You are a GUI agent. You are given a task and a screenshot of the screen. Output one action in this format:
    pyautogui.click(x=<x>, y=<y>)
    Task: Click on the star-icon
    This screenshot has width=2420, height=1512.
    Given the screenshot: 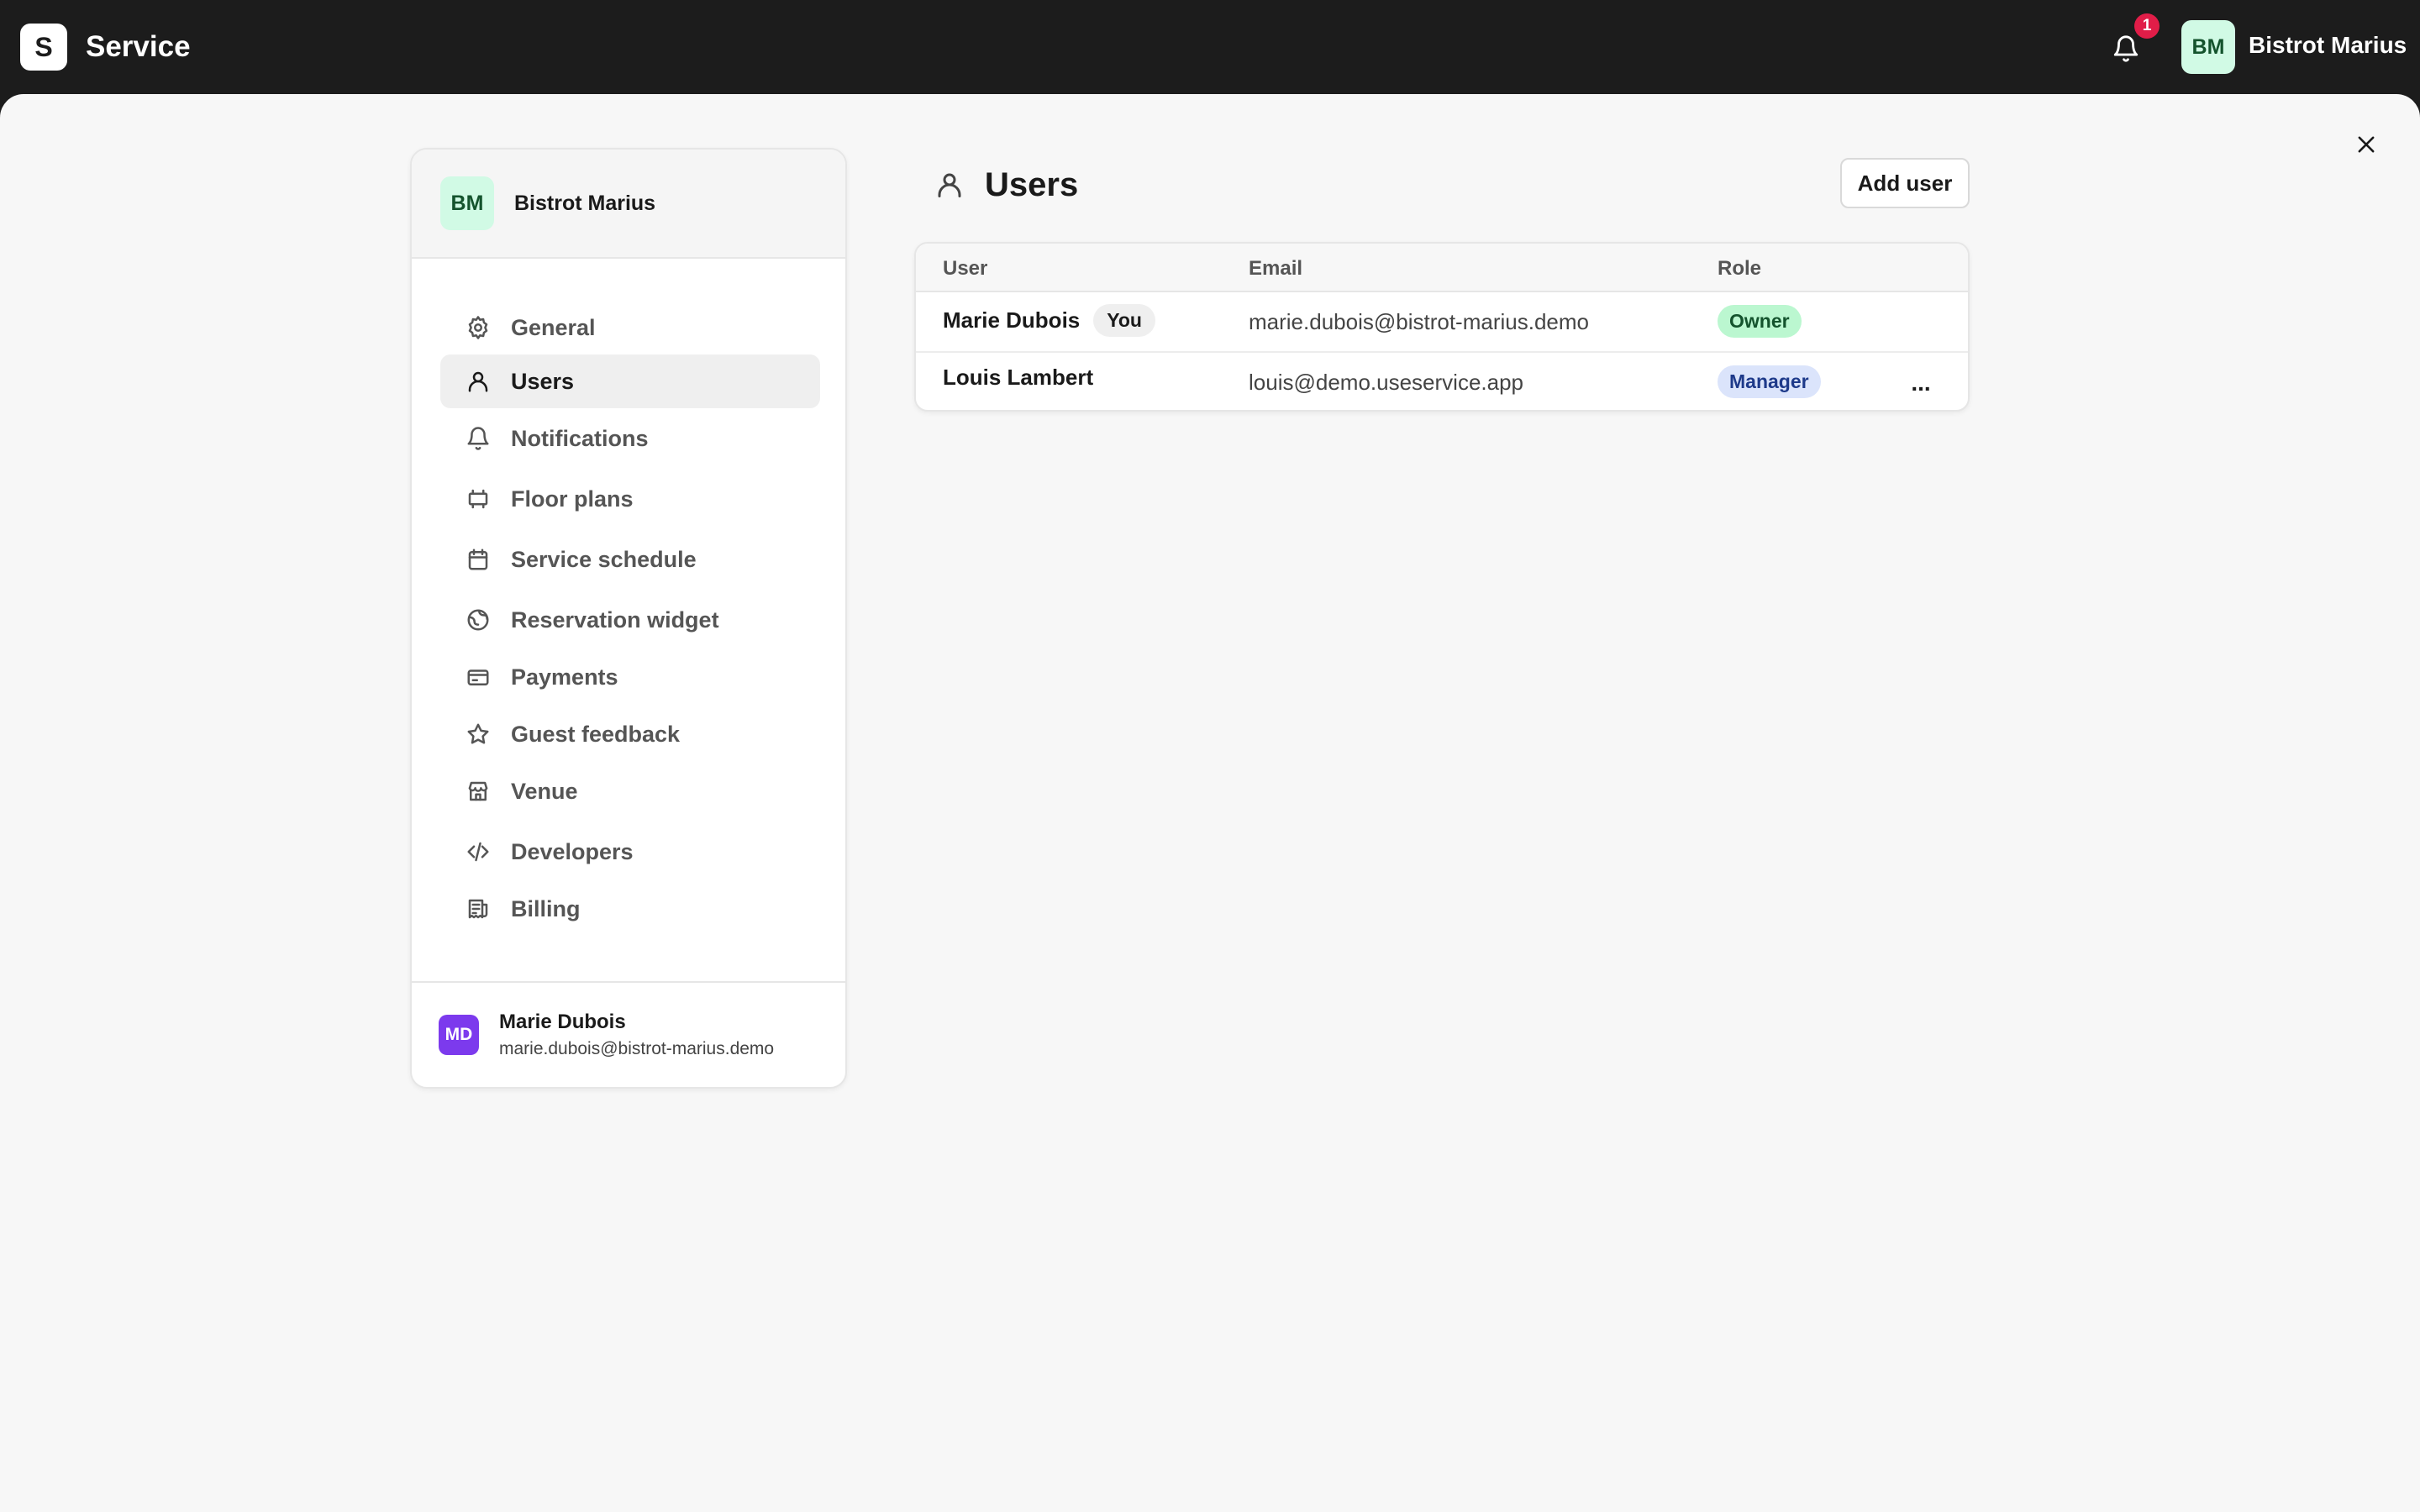 What is the action you would take?
    pyautogui.click(x=478, y=734)
    